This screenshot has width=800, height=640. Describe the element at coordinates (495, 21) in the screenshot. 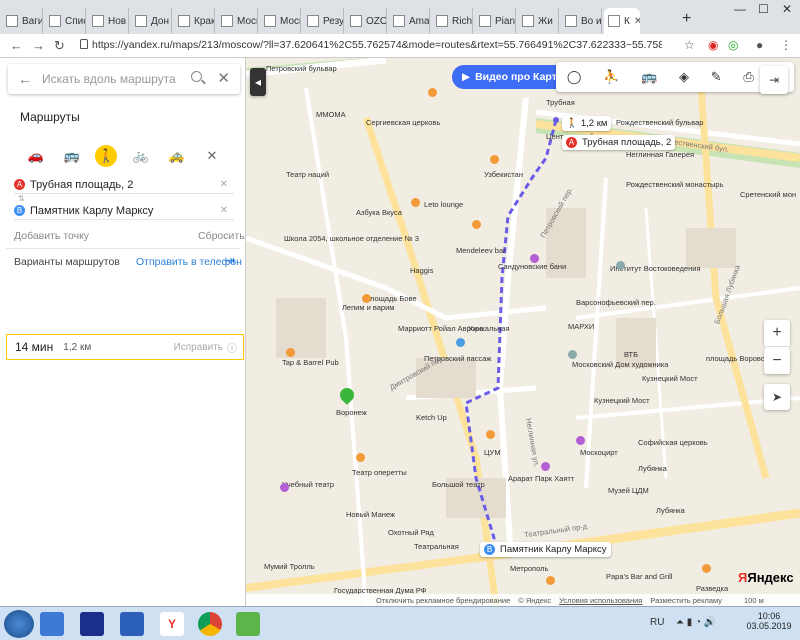

I see `browser-tab: Pian` at that location.